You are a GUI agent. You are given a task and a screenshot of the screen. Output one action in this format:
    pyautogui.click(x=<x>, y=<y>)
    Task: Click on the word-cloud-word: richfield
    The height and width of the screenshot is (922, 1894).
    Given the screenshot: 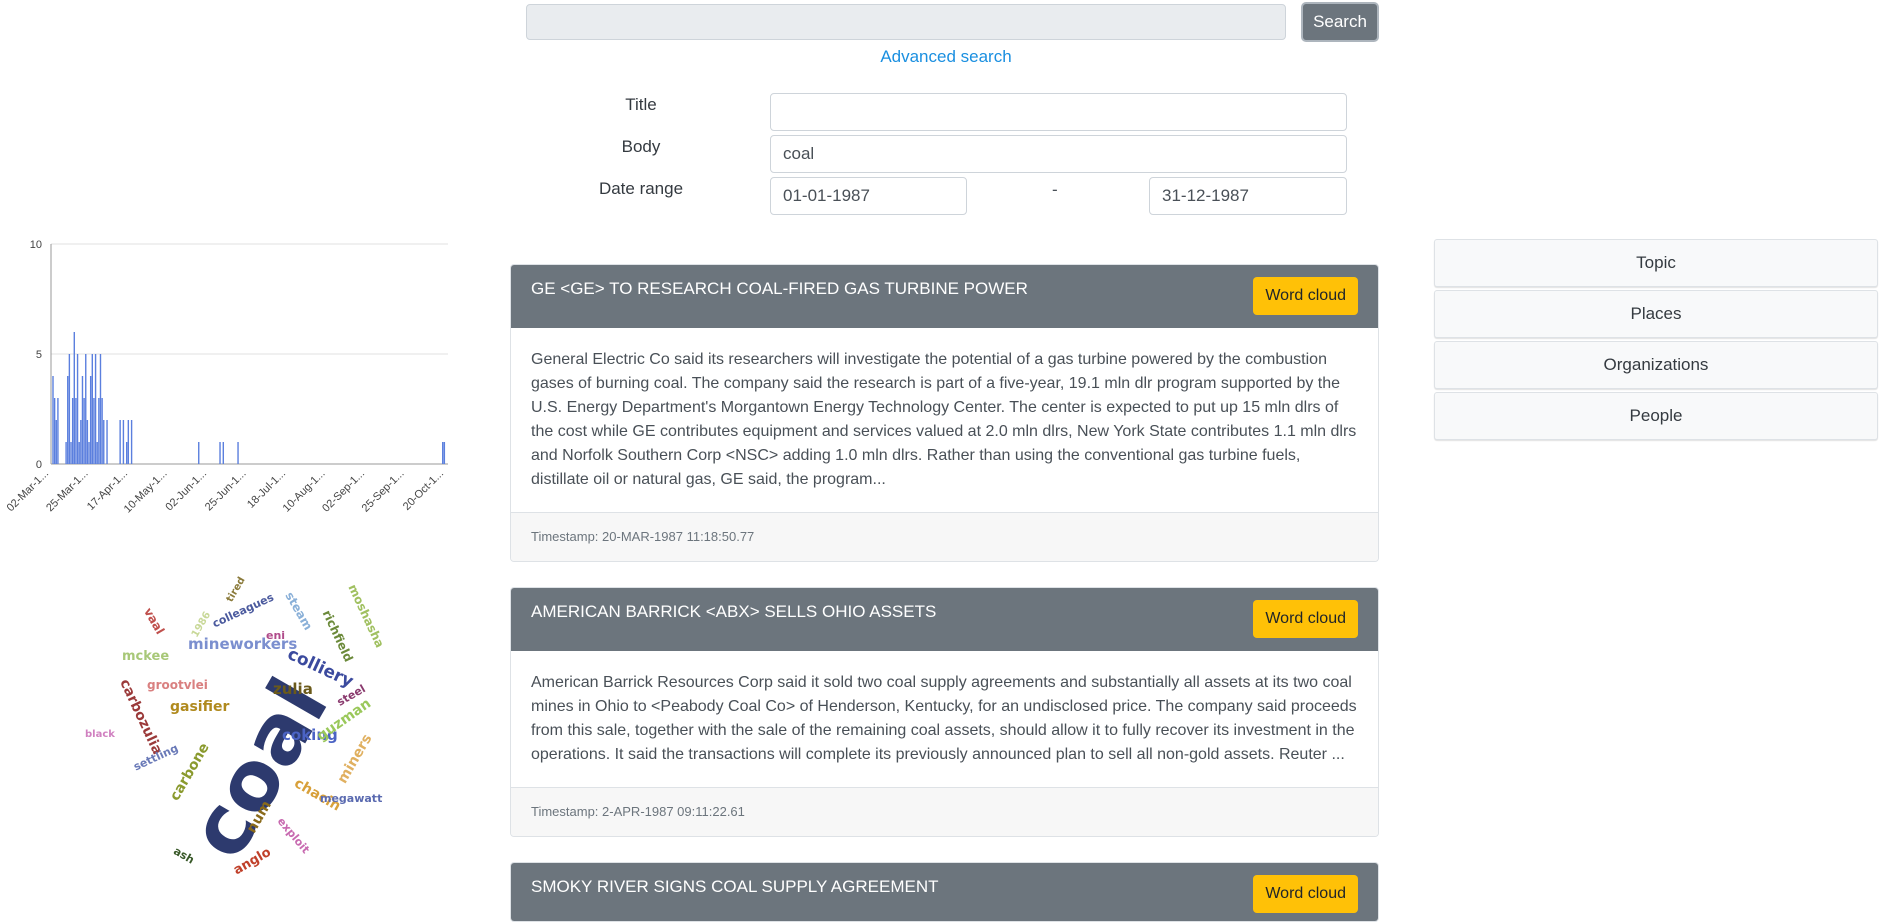 What is the action you would take?
    pyautogui.click(x=337, y=636)
    